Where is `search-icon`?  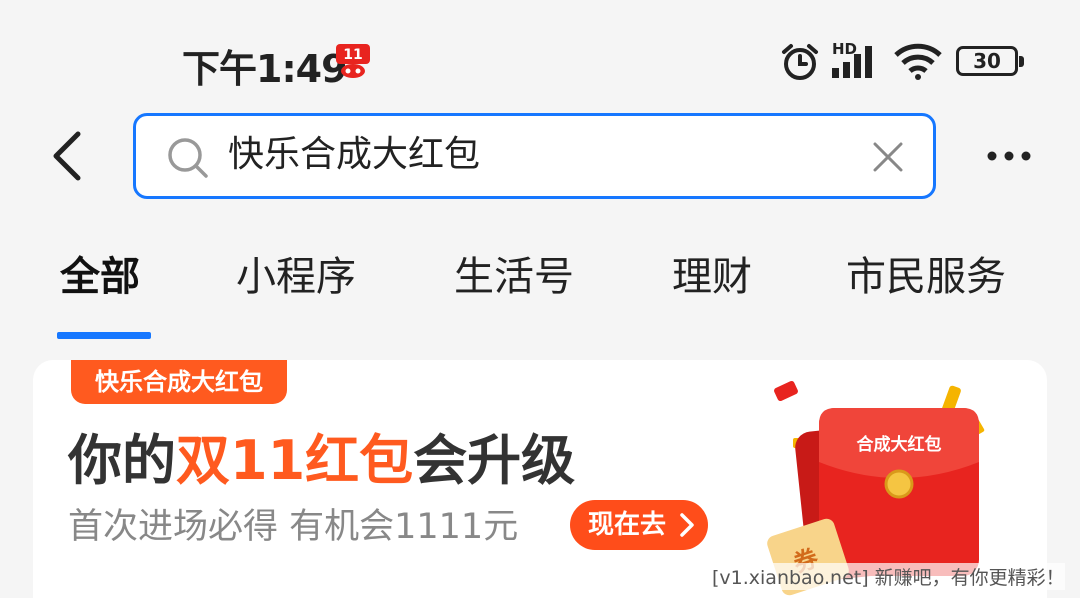
search-icon is located at coordinates (188, 158).